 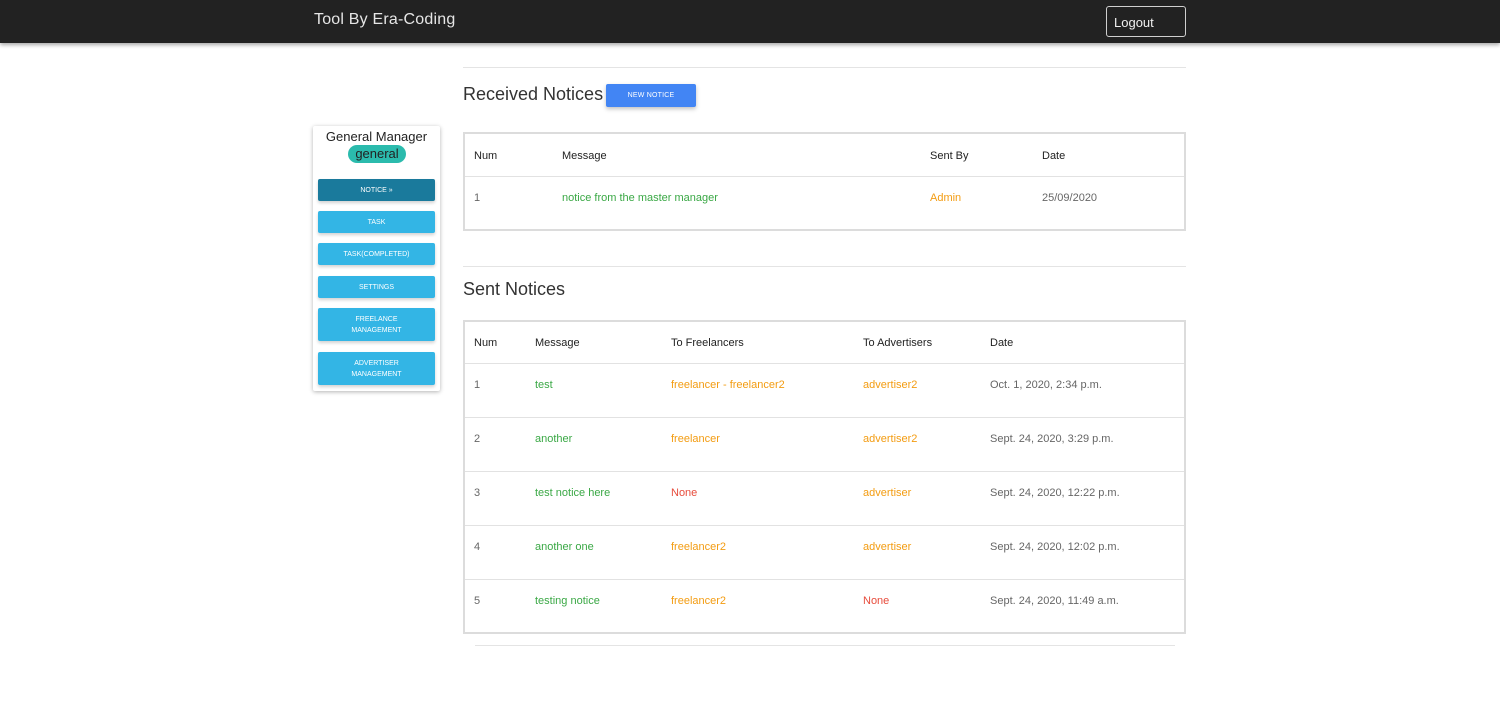 I want to click on row-message: test, so click(x=544, y=385).